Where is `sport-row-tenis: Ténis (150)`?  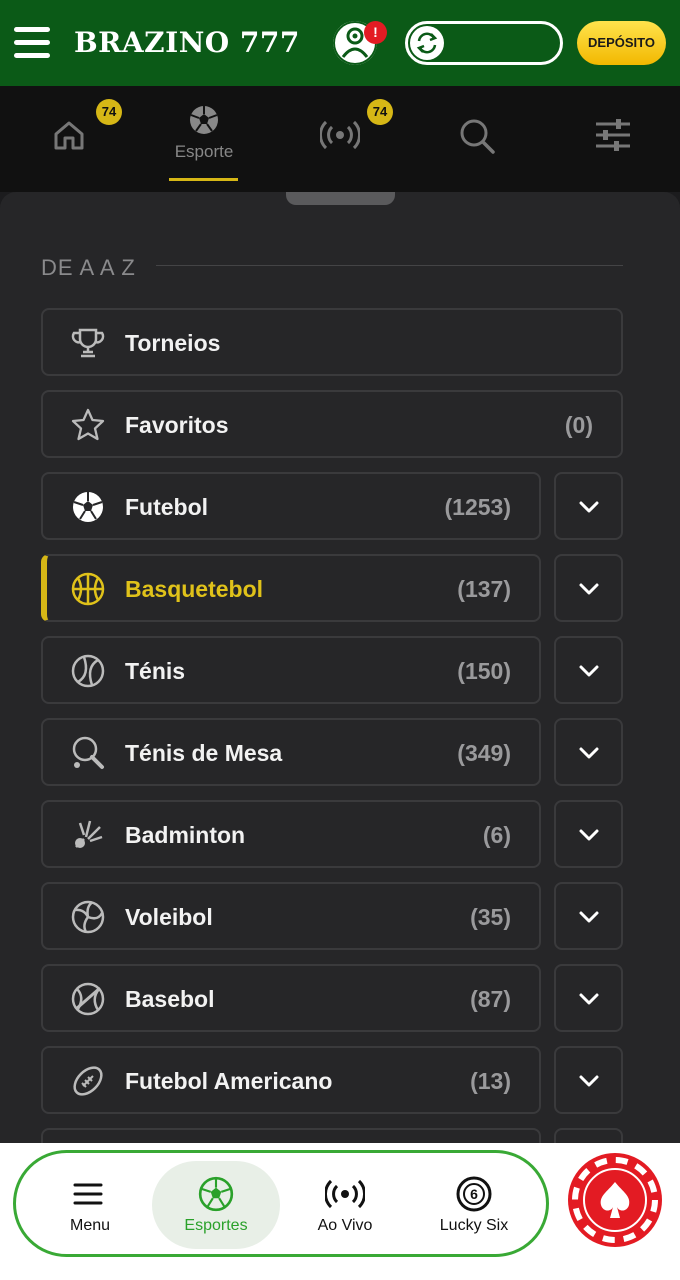
sport-row-tenis: Ténis (150) is located at coordinates (291, 670).